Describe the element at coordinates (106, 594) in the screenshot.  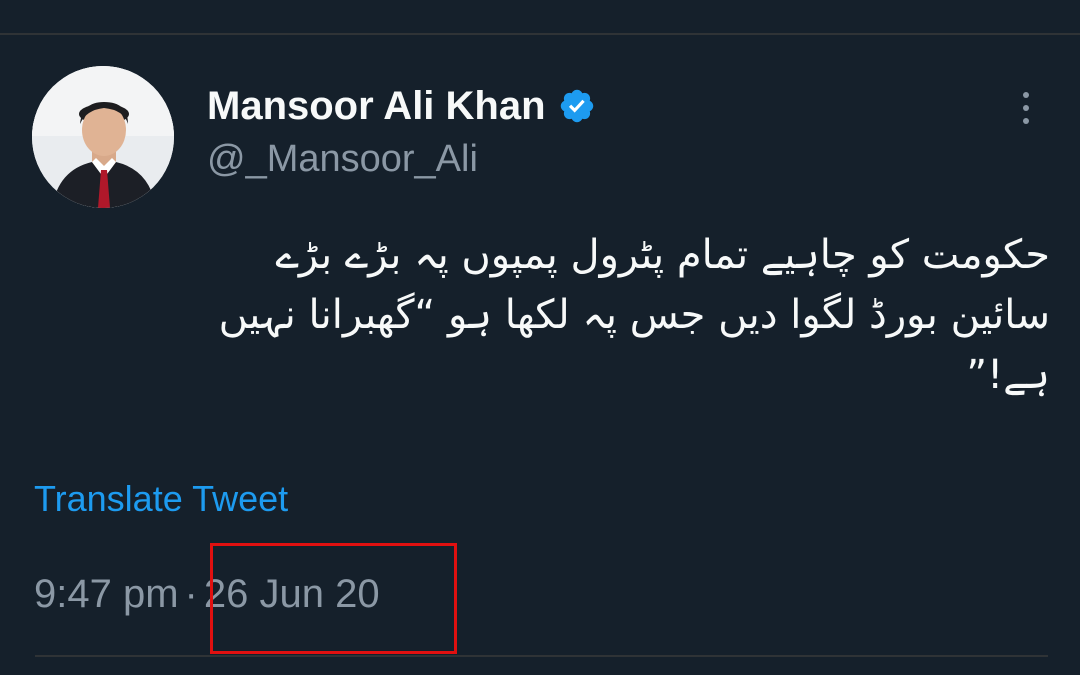
I see `tweet-time: 9:47 pm` at that location.